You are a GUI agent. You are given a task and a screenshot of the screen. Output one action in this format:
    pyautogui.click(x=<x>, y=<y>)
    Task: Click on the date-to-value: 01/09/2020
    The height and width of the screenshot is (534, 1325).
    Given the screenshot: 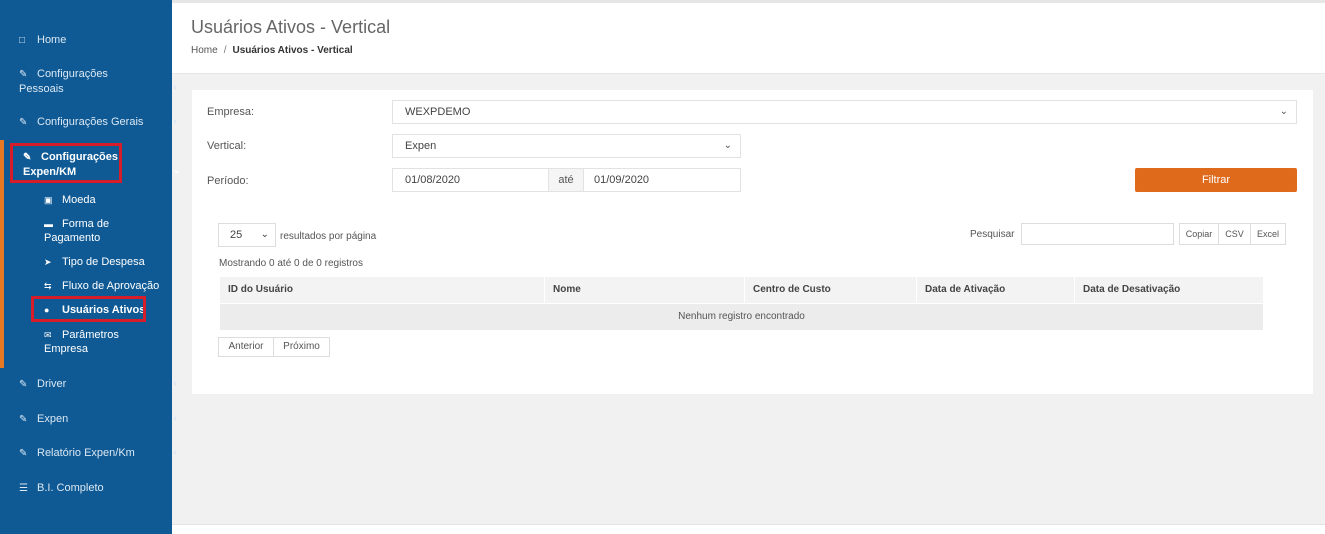 What is the action you would take?
    pyautogui.click(x=622, y=180)
    